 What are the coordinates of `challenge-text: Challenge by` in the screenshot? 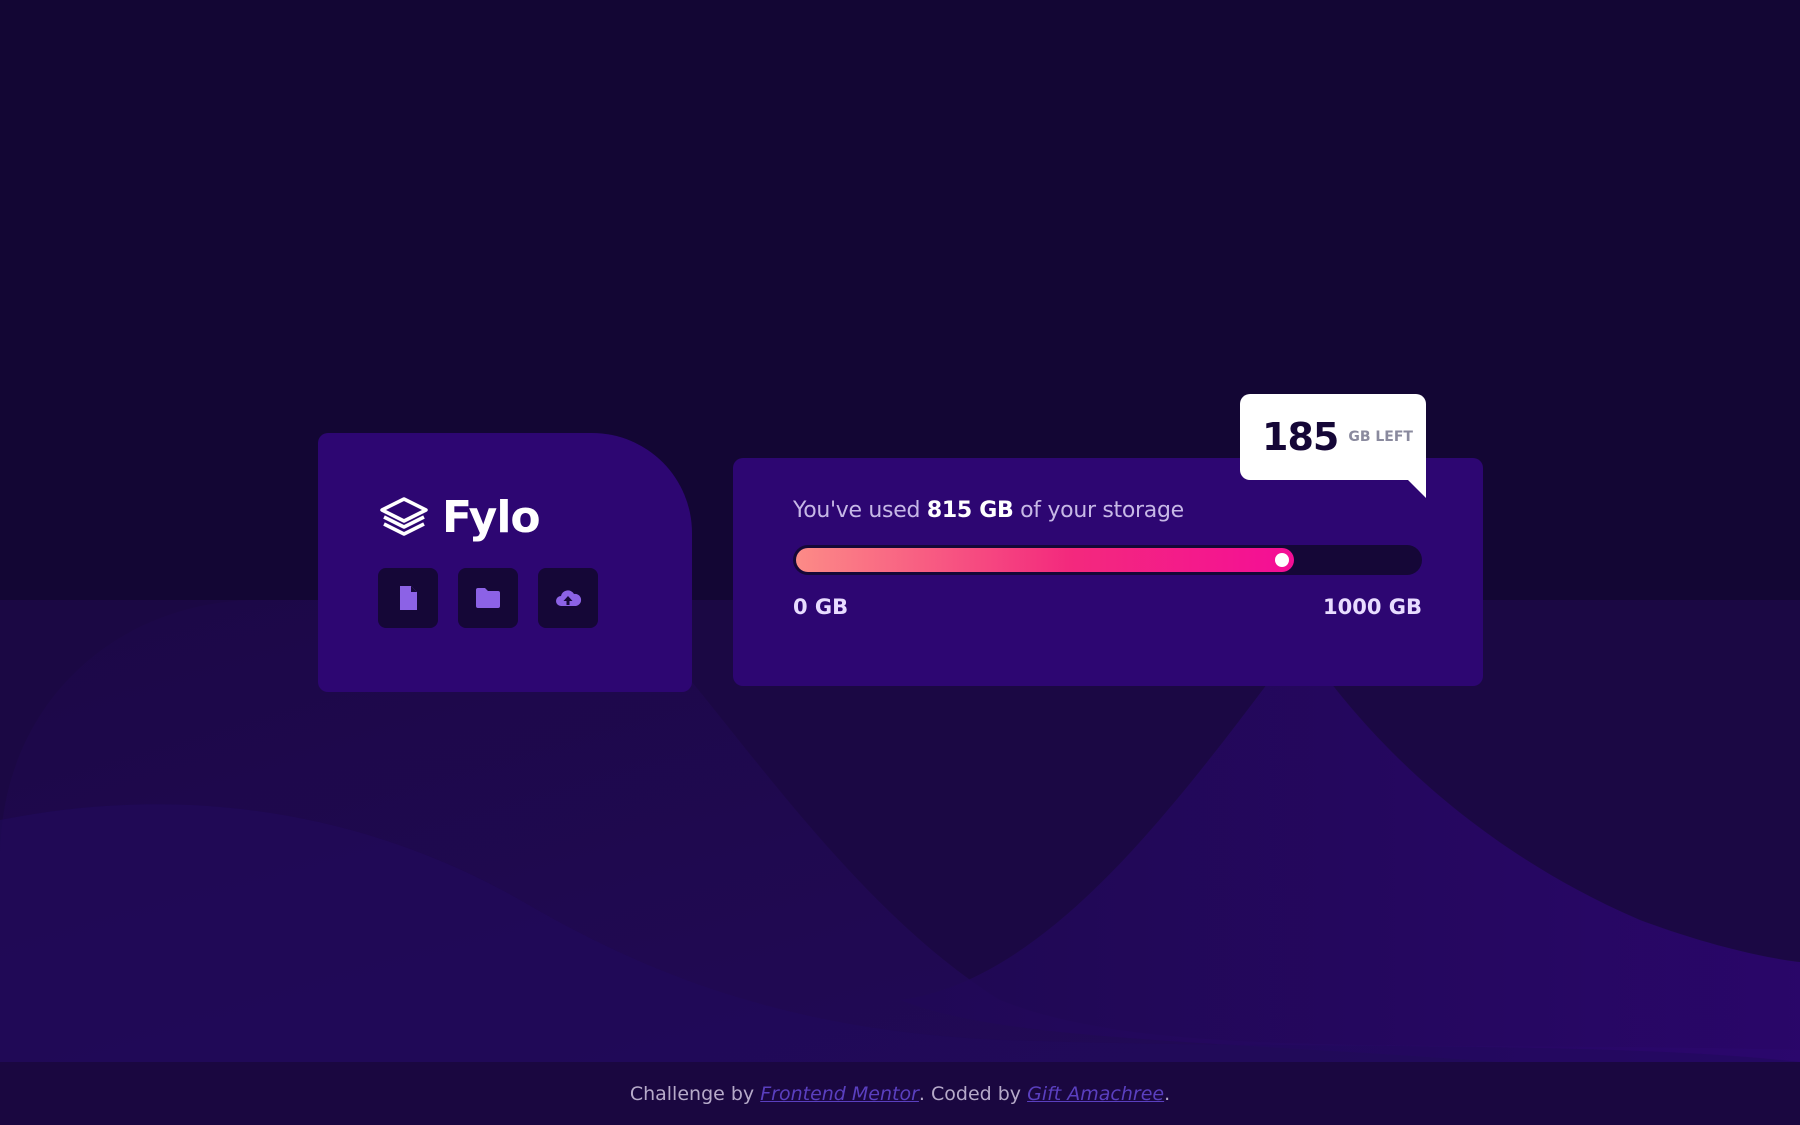 It's located at (692, 1093).